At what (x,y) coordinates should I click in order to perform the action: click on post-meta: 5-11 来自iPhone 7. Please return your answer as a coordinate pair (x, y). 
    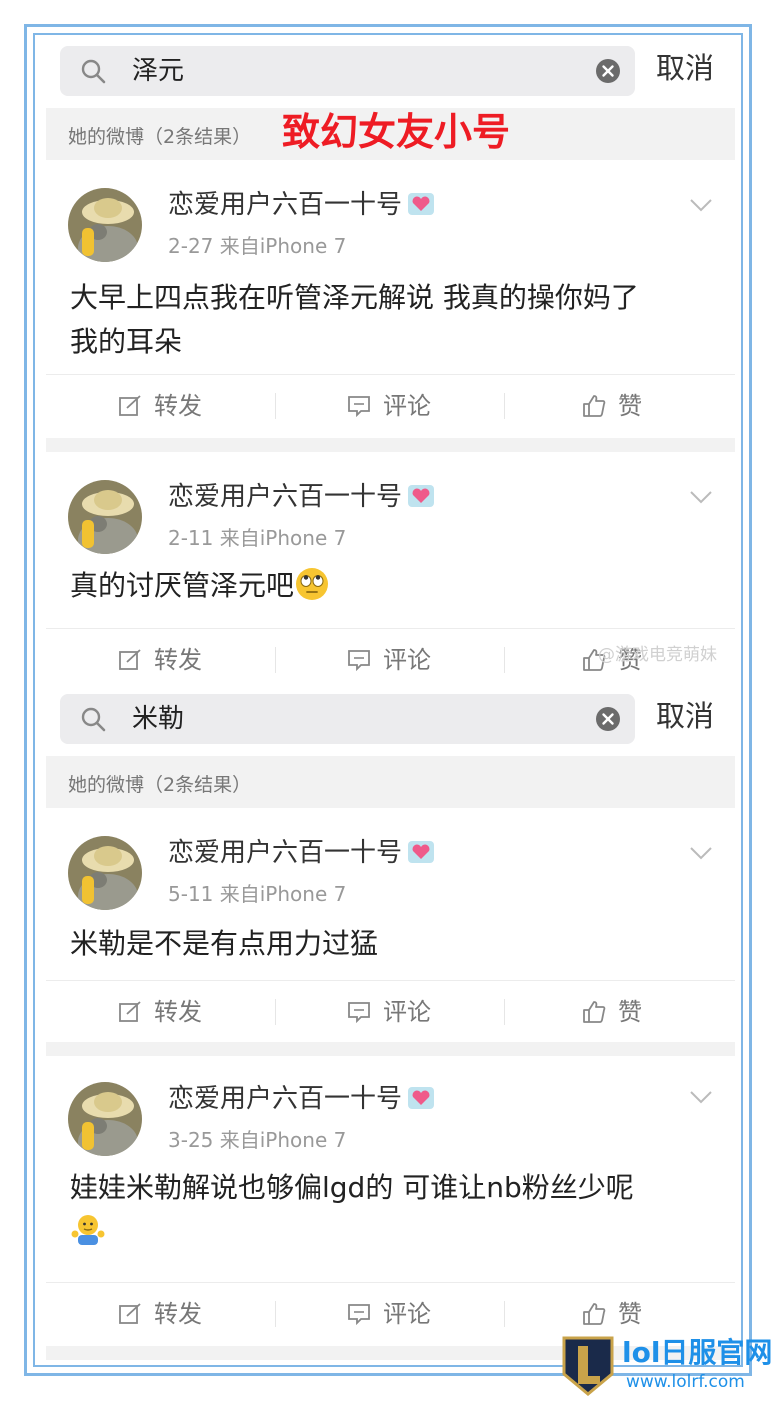
    Looking at the image, I should click on (257, 894).